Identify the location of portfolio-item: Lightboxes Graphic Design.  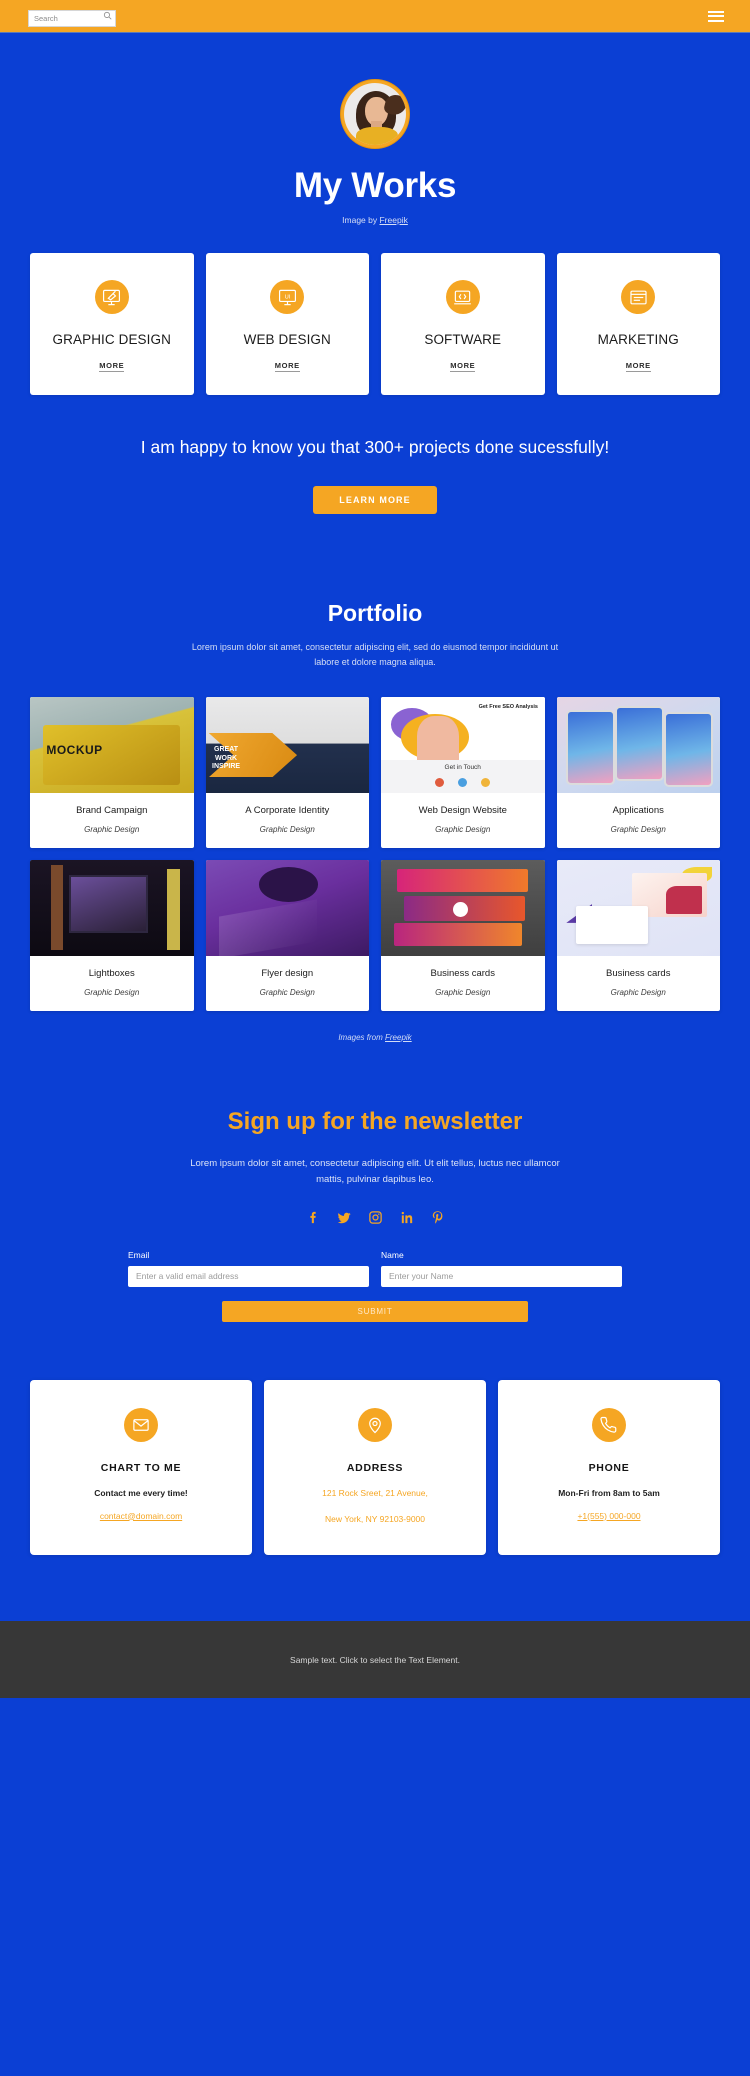
(112, 935).